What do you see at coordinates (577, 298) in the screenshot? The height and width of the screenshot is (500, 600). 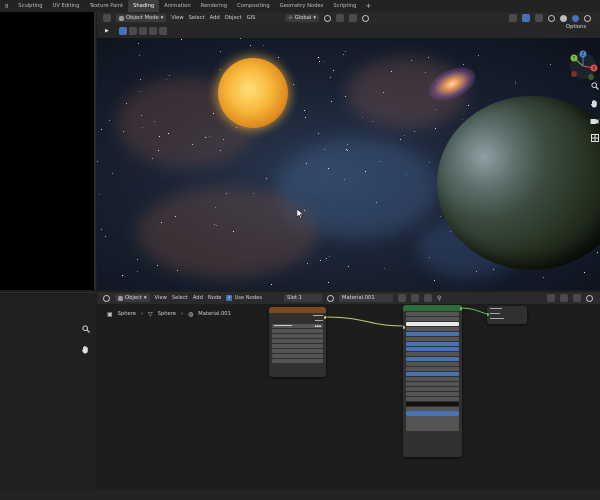 I see `snap-options-icon` at bounding box center [577, 298].